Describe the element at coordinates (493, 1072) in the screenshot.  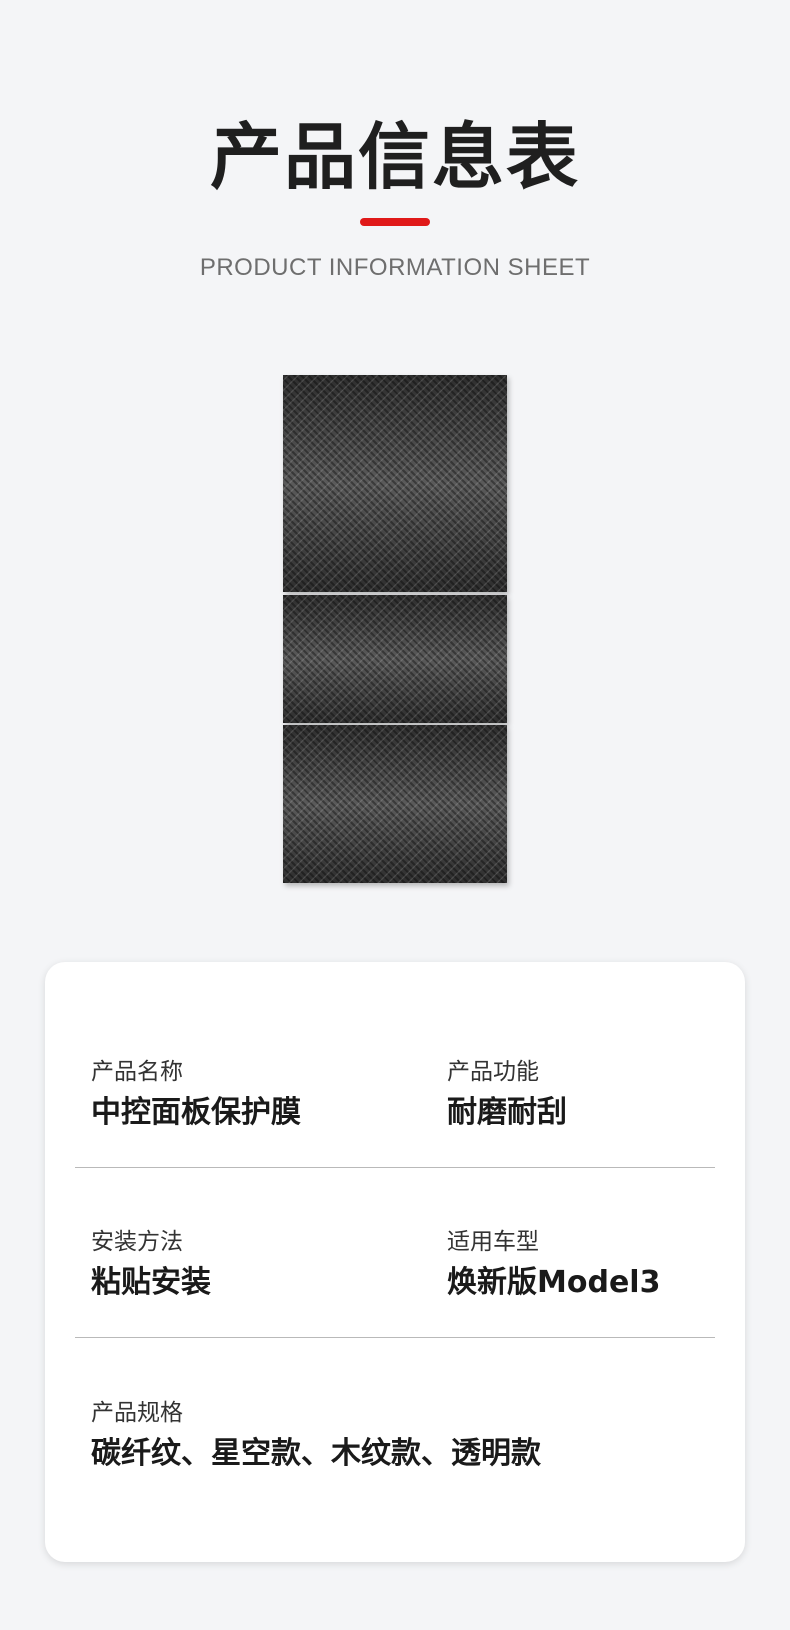
I see `field-label: 产品功能` at that location.